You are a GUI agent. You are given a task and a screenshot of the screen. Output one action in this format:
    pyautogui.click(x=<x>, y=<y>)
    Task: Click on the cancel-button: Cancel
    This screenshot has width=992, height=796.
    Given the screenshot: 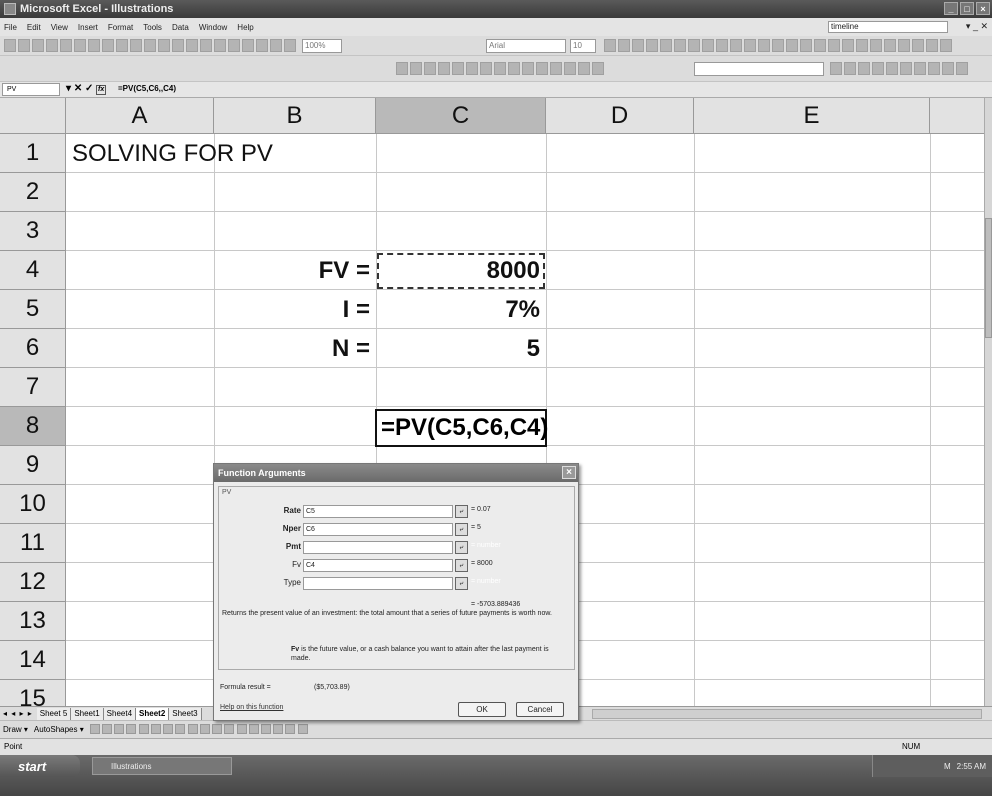 What is the action you would take?
    pyautogui.click(x=540, y=709)
    